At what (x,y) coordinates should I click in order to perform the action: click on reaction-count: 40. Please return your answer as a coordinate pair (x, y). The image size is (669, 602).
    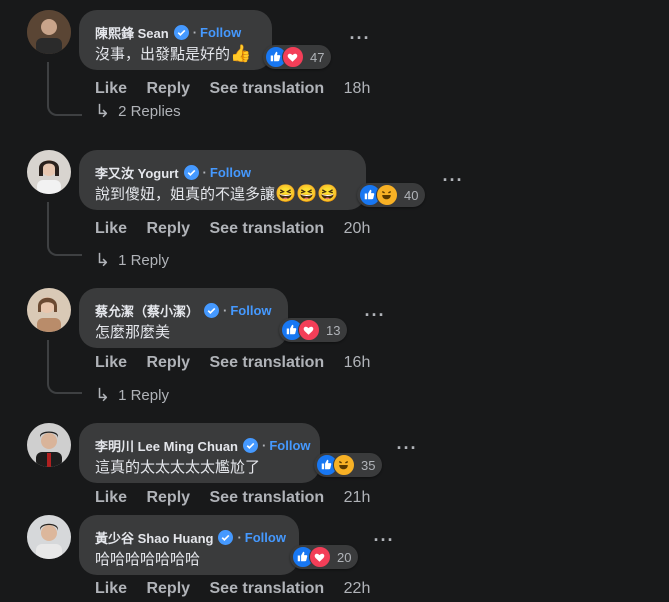
    Looking at the image, I should click on (411, 195).